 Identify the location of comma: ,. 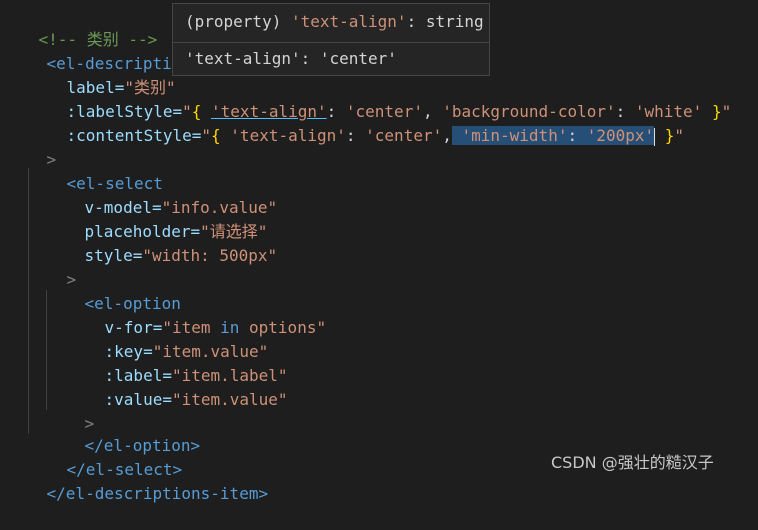
(447, 135).